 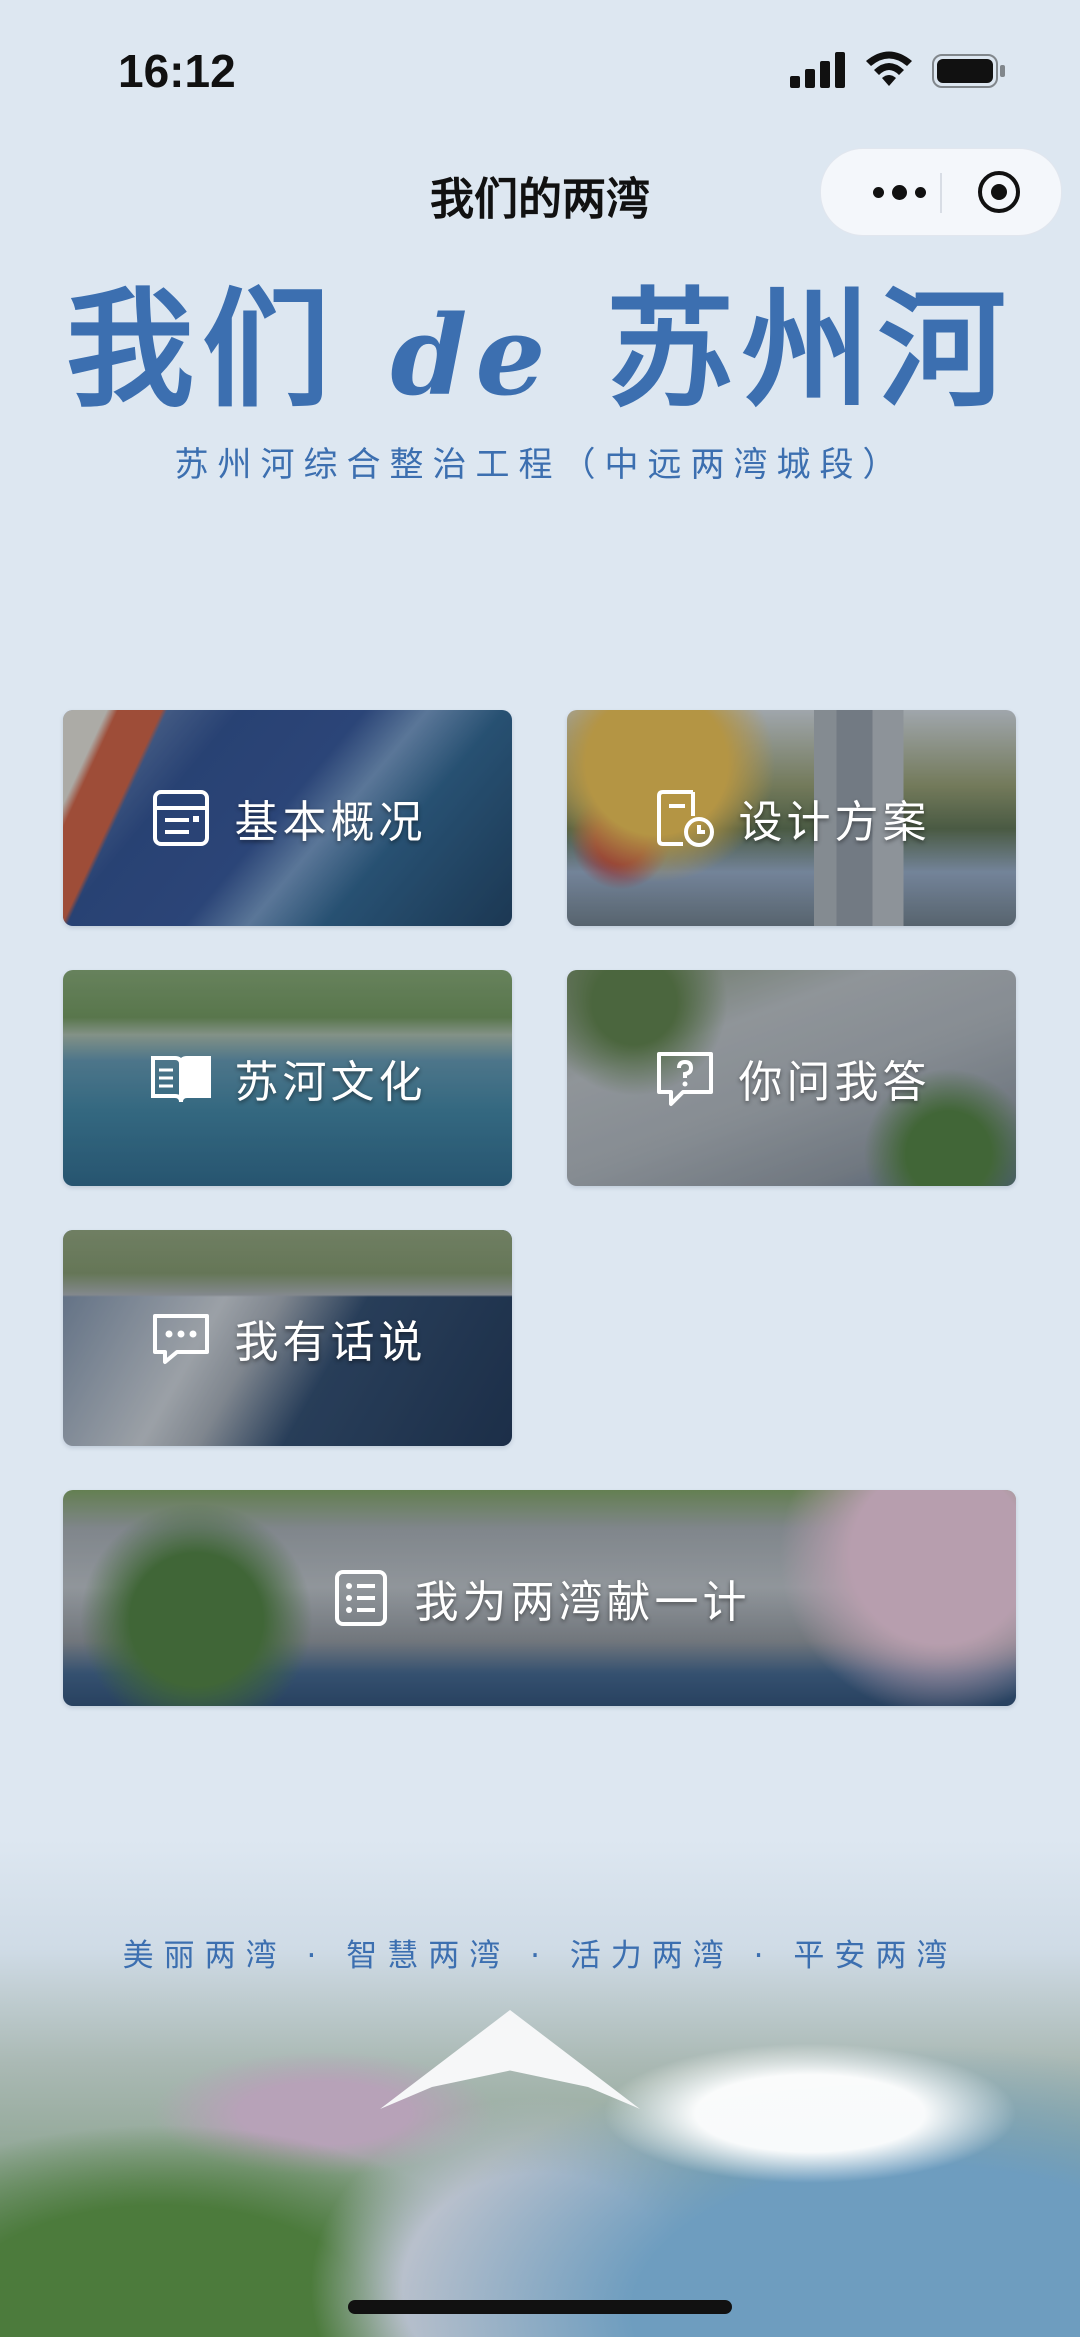 What do you see at coordinates (330, 822) in the screenshot?
I see `tile-label: 基本概况` at bounding box center [330, 822].